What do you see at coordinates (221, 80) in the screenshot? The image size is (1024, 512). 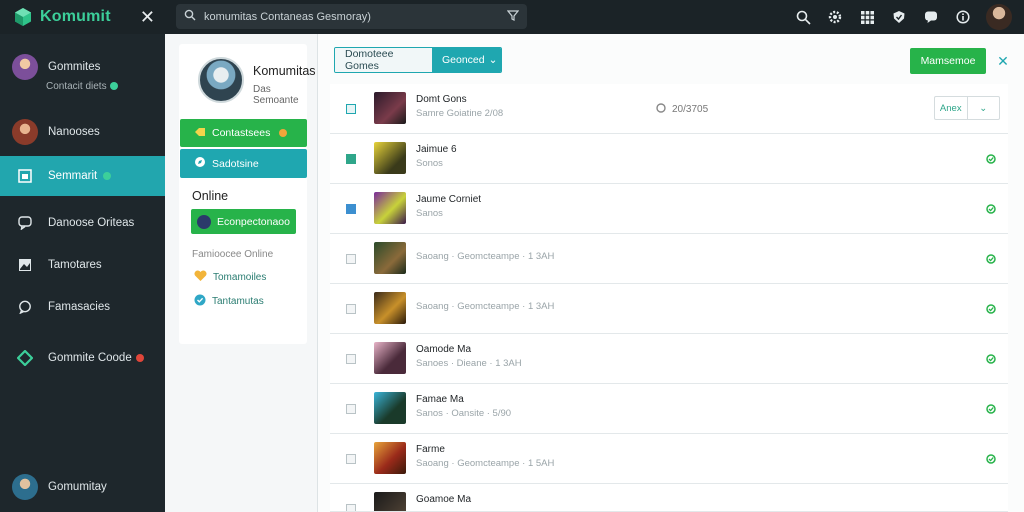 I see `profile-avatar` at bounding box center [221, 80].